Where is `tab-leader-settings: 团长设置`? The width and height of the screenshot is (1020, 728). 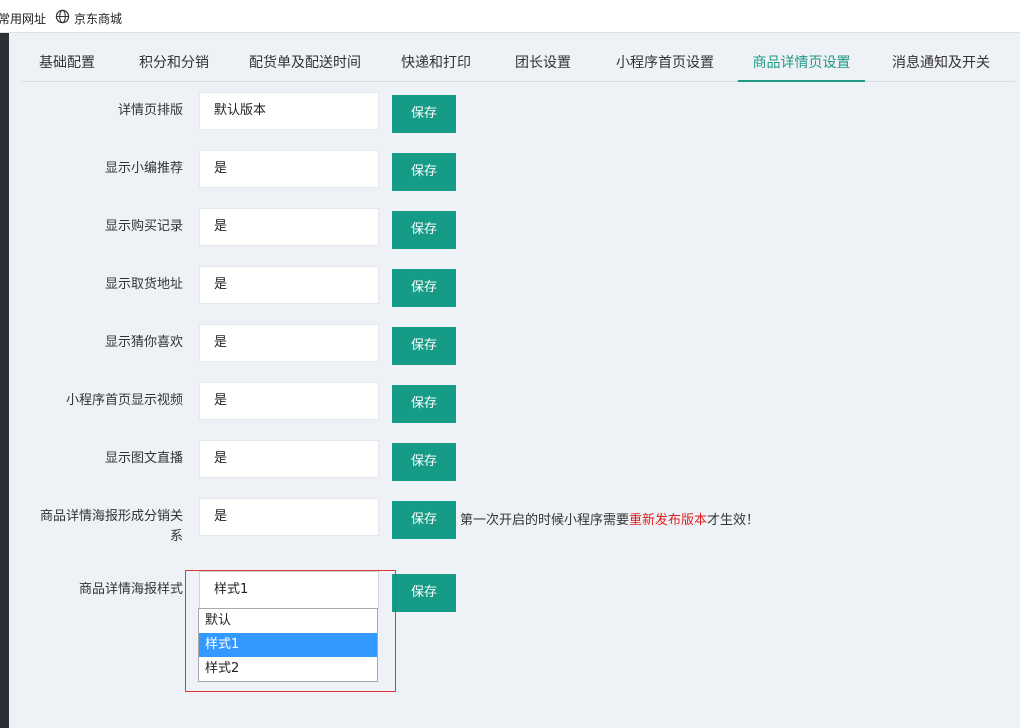
tab-leader-settings: 团长设置 is located at coordinates (543, 67).